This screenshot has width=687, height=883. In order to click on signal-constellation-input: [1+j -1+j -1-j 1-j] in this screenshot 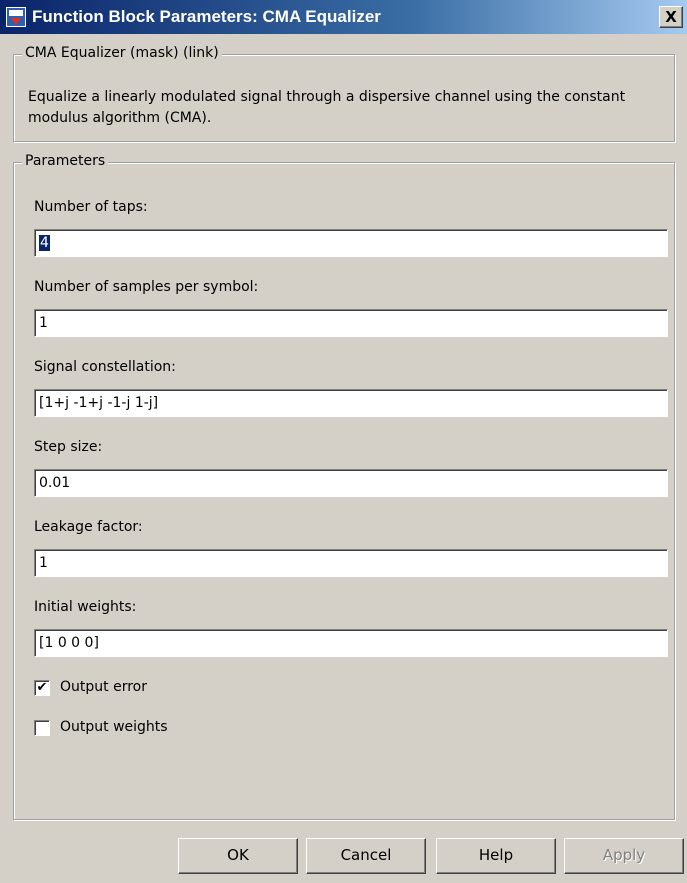, I will do `click(351, 403)`.